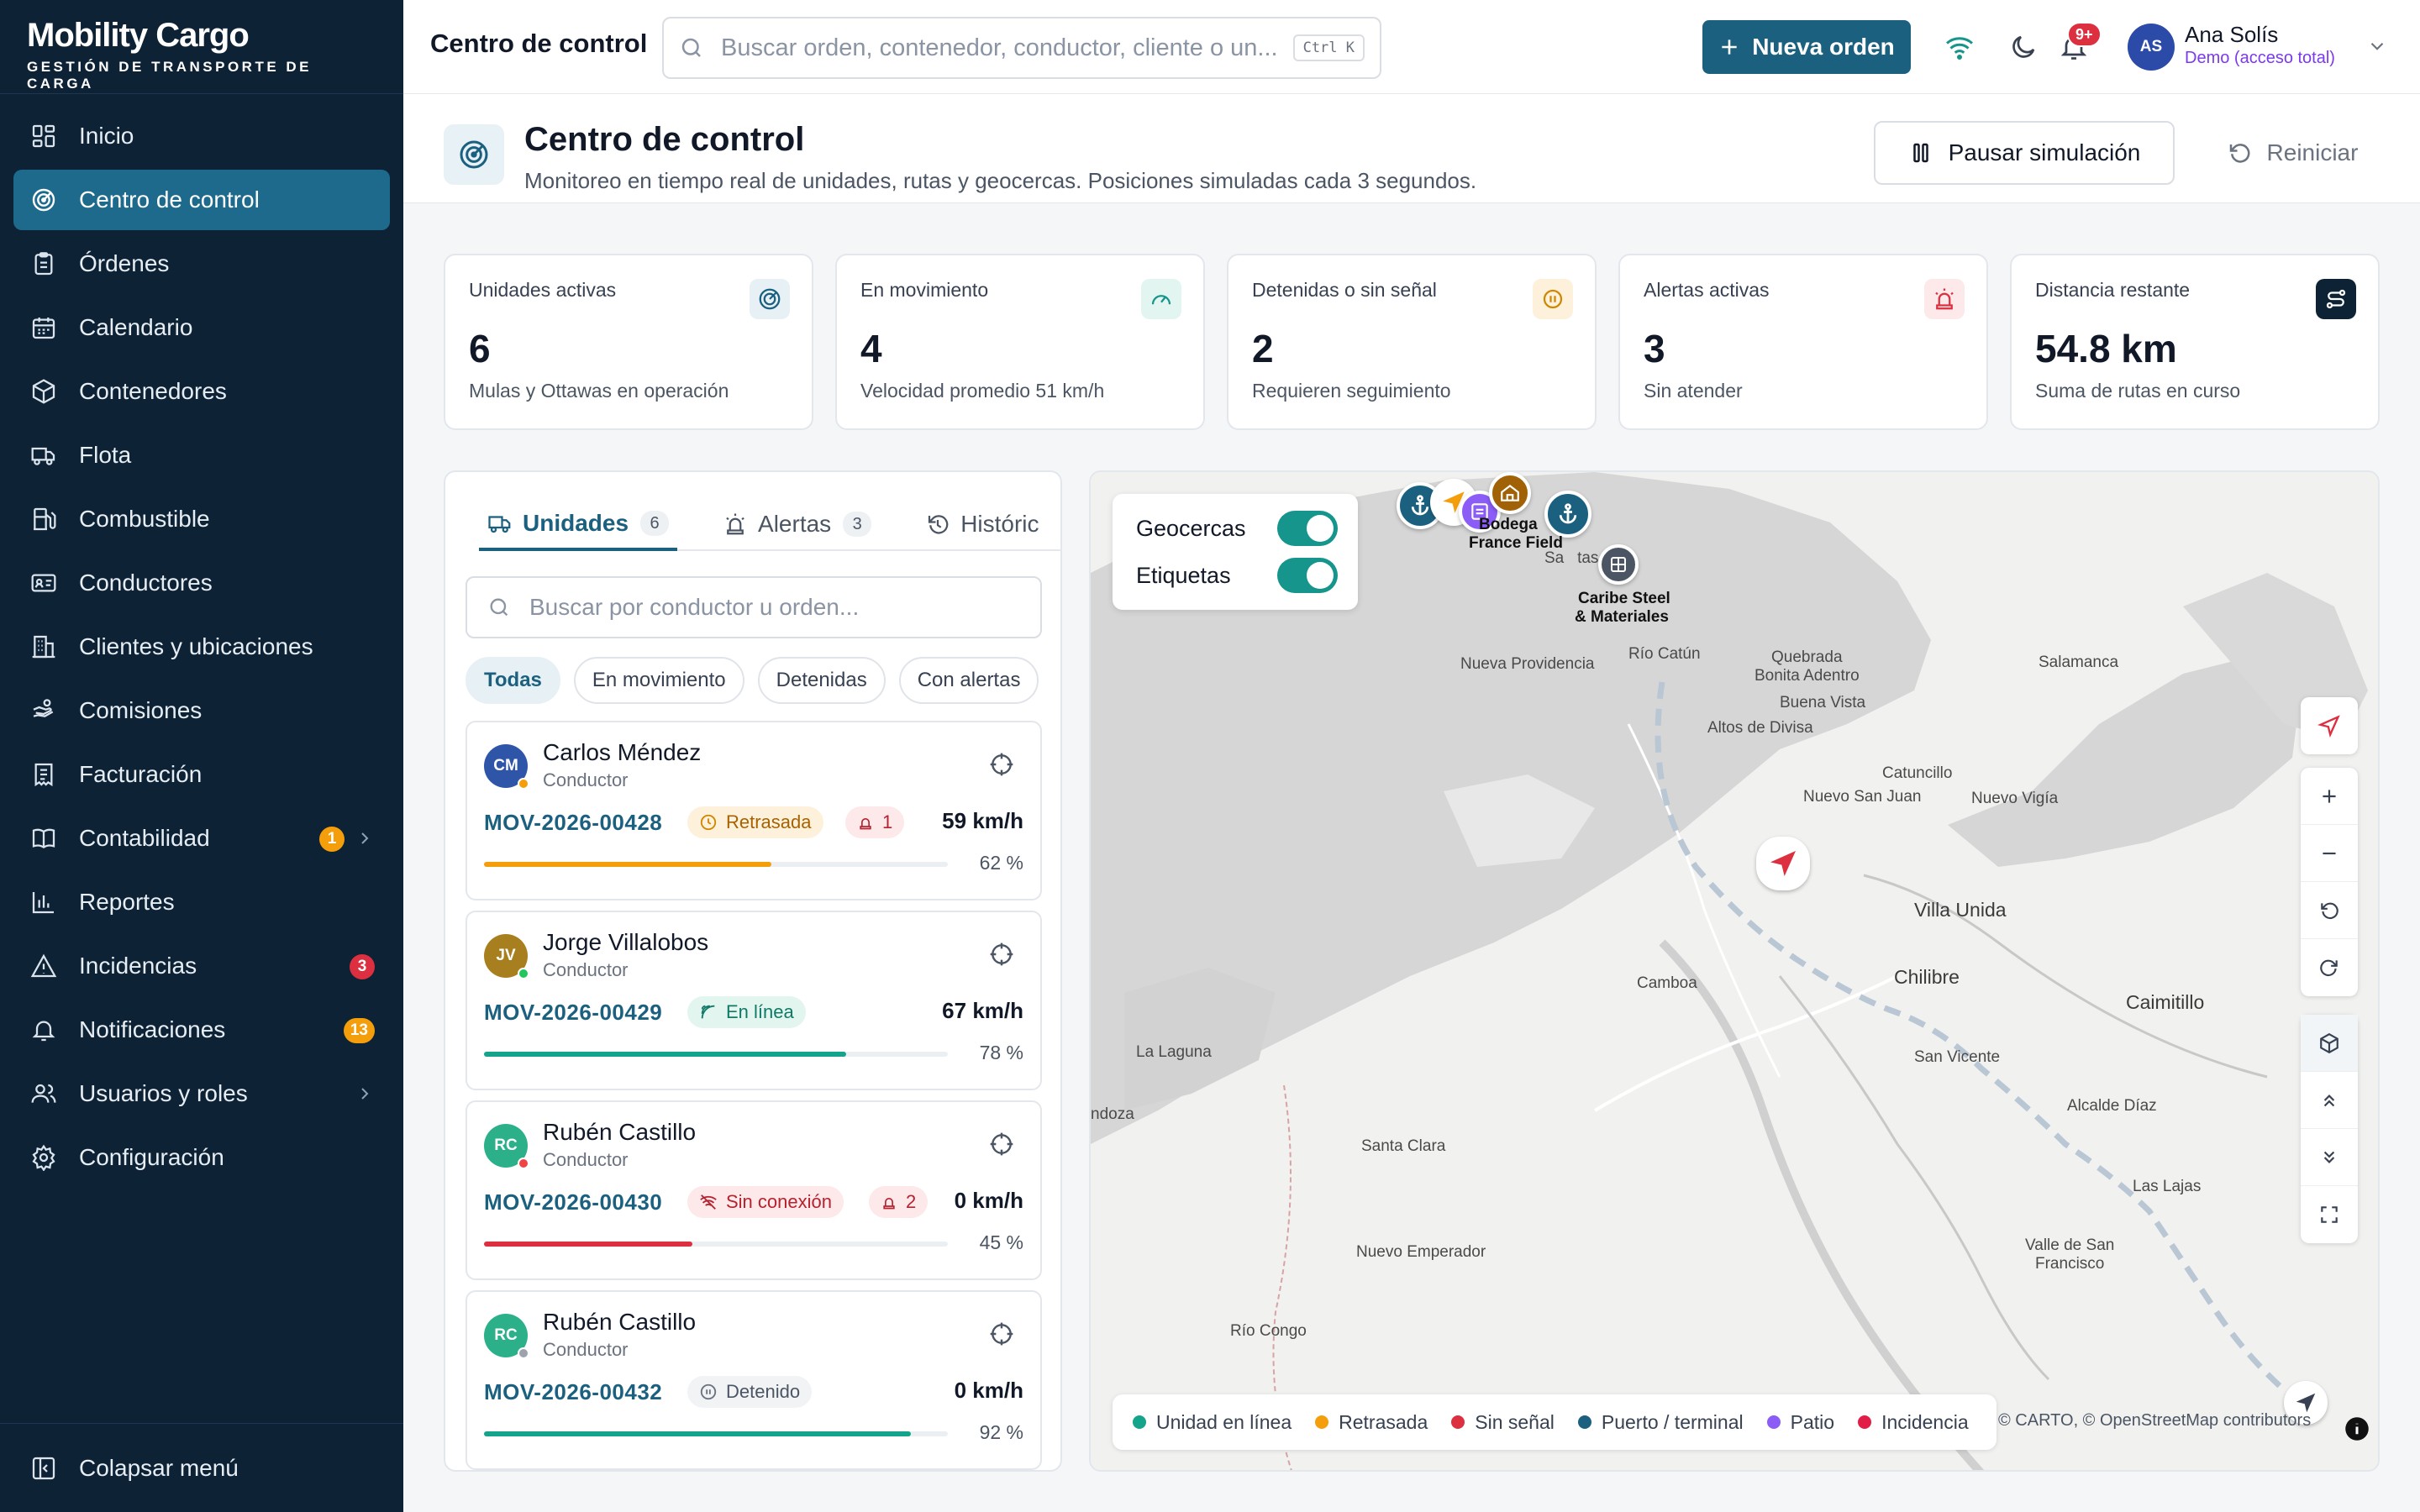 The height and width of the screenshot is (1512, 2420). Describe the element at coordinates (202, 774) in the screenshot. I see `sidebar-item-facturacion: Facturación` at that location.